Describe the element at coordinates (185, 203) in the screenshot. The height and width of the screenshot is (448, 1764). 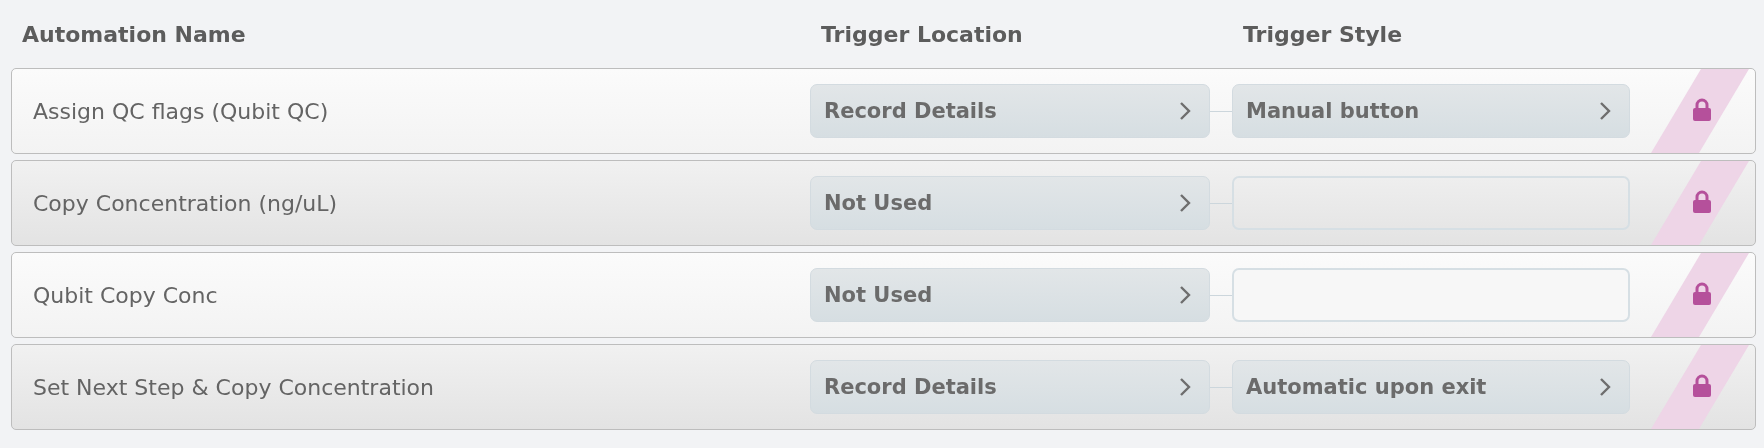
I see `automation-name: Copy Concentration (ng/uL)` at that location.